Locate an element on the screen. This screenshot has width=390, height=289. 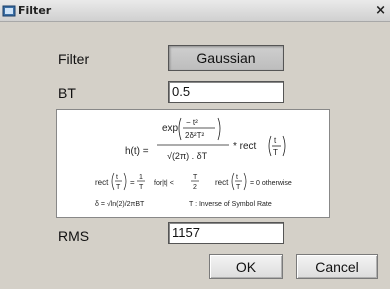
formula-line2-for: for|t| < is located at coordinates (164, 183).